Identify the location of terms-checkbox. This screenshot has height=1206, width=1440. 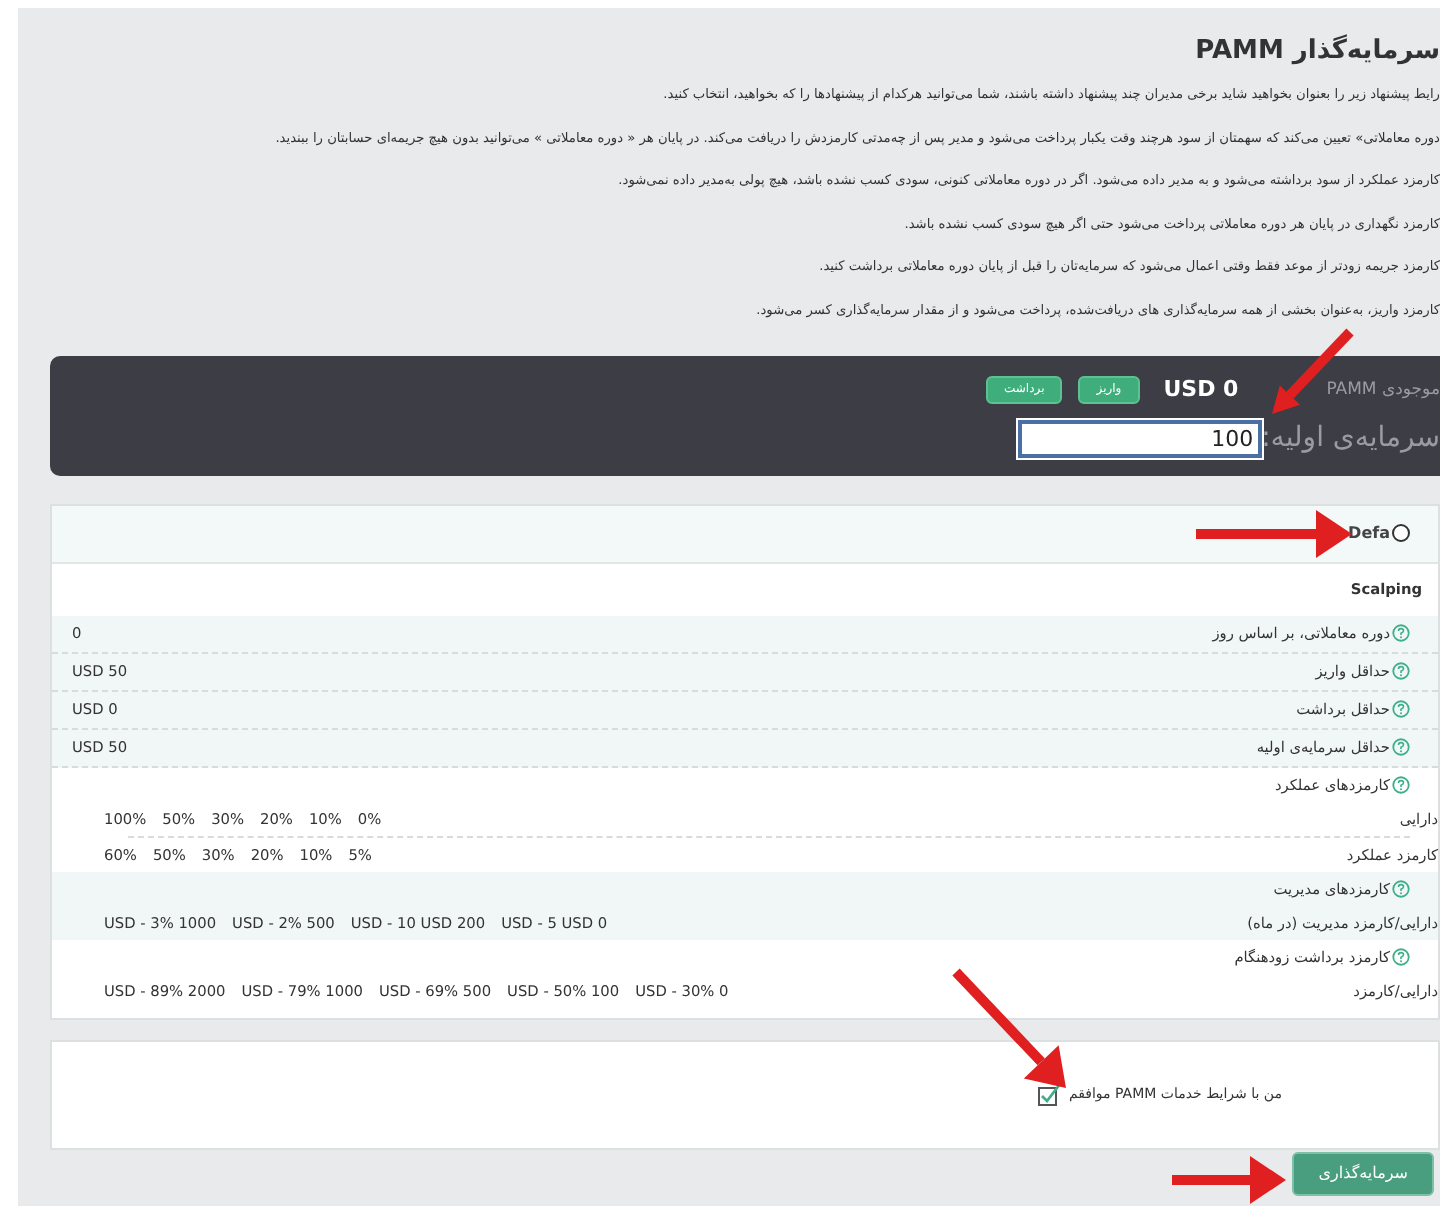
(1050, 1094).